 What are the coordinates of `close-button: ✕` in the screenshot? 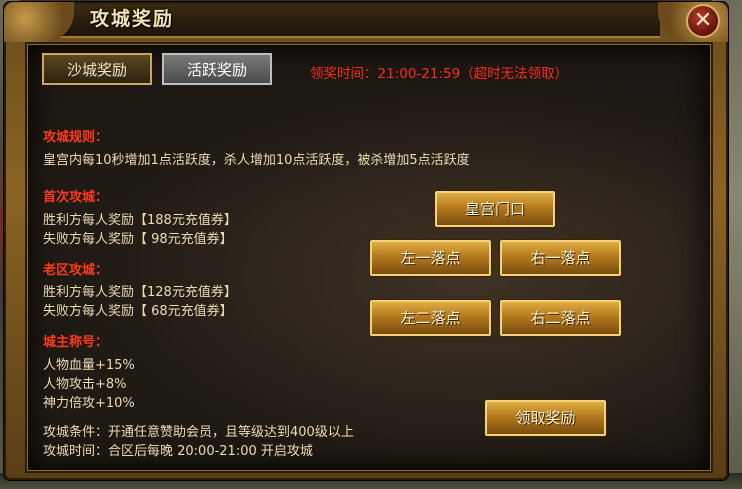 It's located at (703, 21).